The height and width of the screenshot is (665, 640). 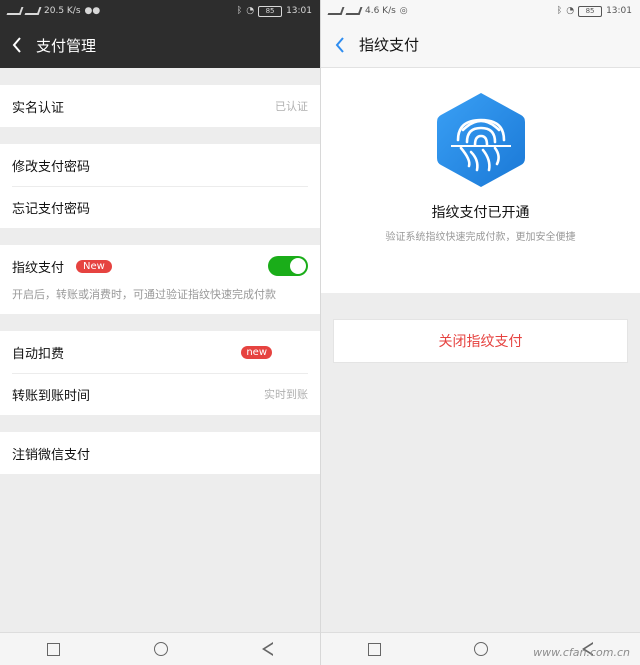 I want to click on fingerprint-label: 指纹支付, so click(x=38, y=268).